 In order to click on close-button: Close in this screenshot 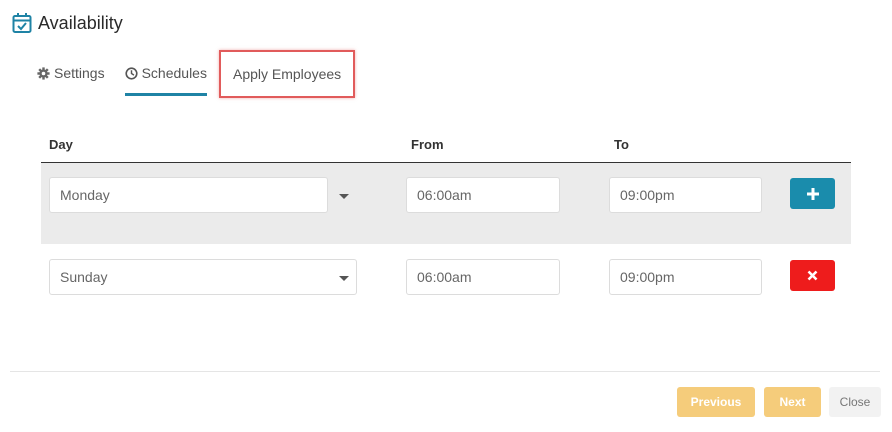, I will do `click(855, 402)`.